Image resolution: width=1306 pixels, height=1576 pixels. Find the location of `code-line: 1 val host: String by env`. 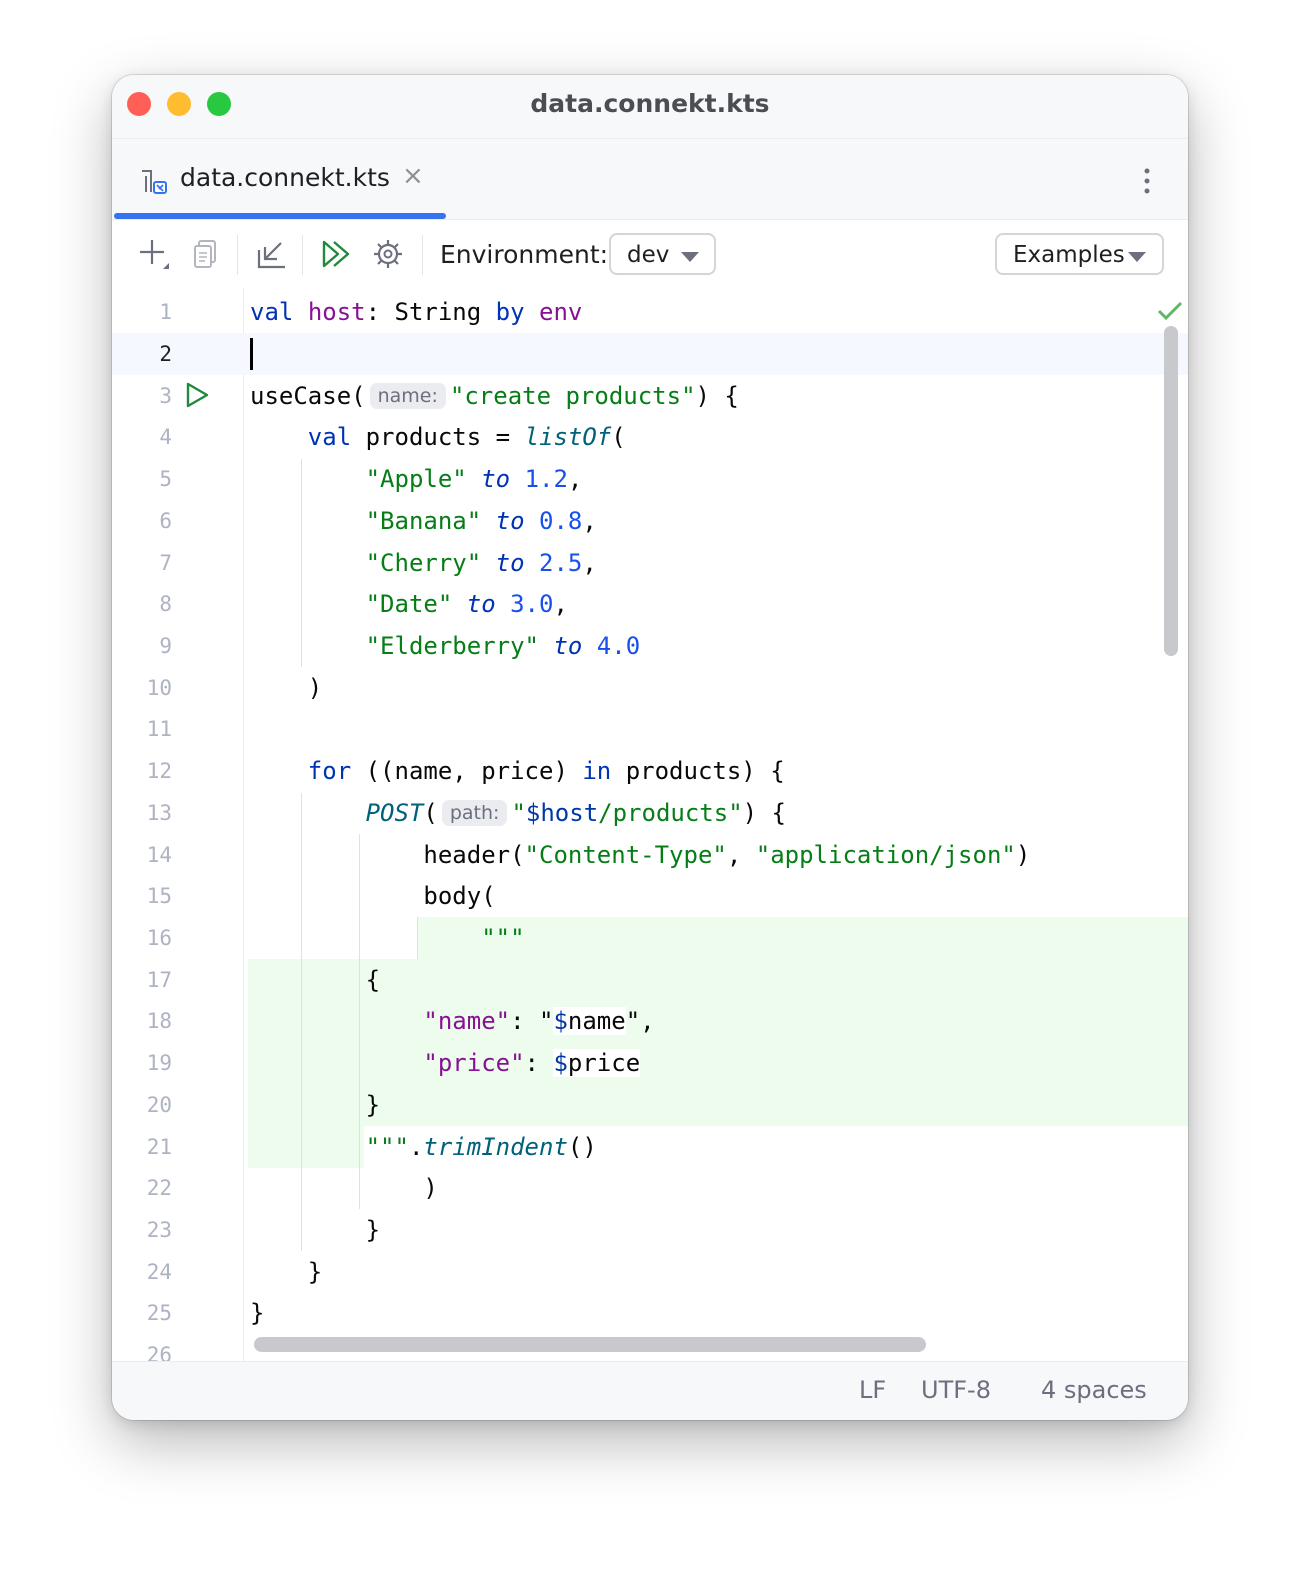

code-line: 1 val host: String by env is located at coordinates (650, 312).